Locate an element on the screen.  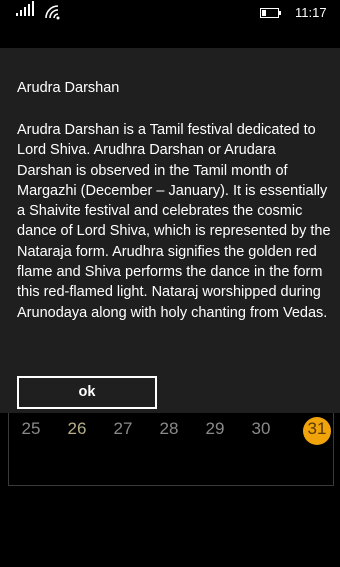
status-bar: 11:17 is located at coordinates (170, 13).